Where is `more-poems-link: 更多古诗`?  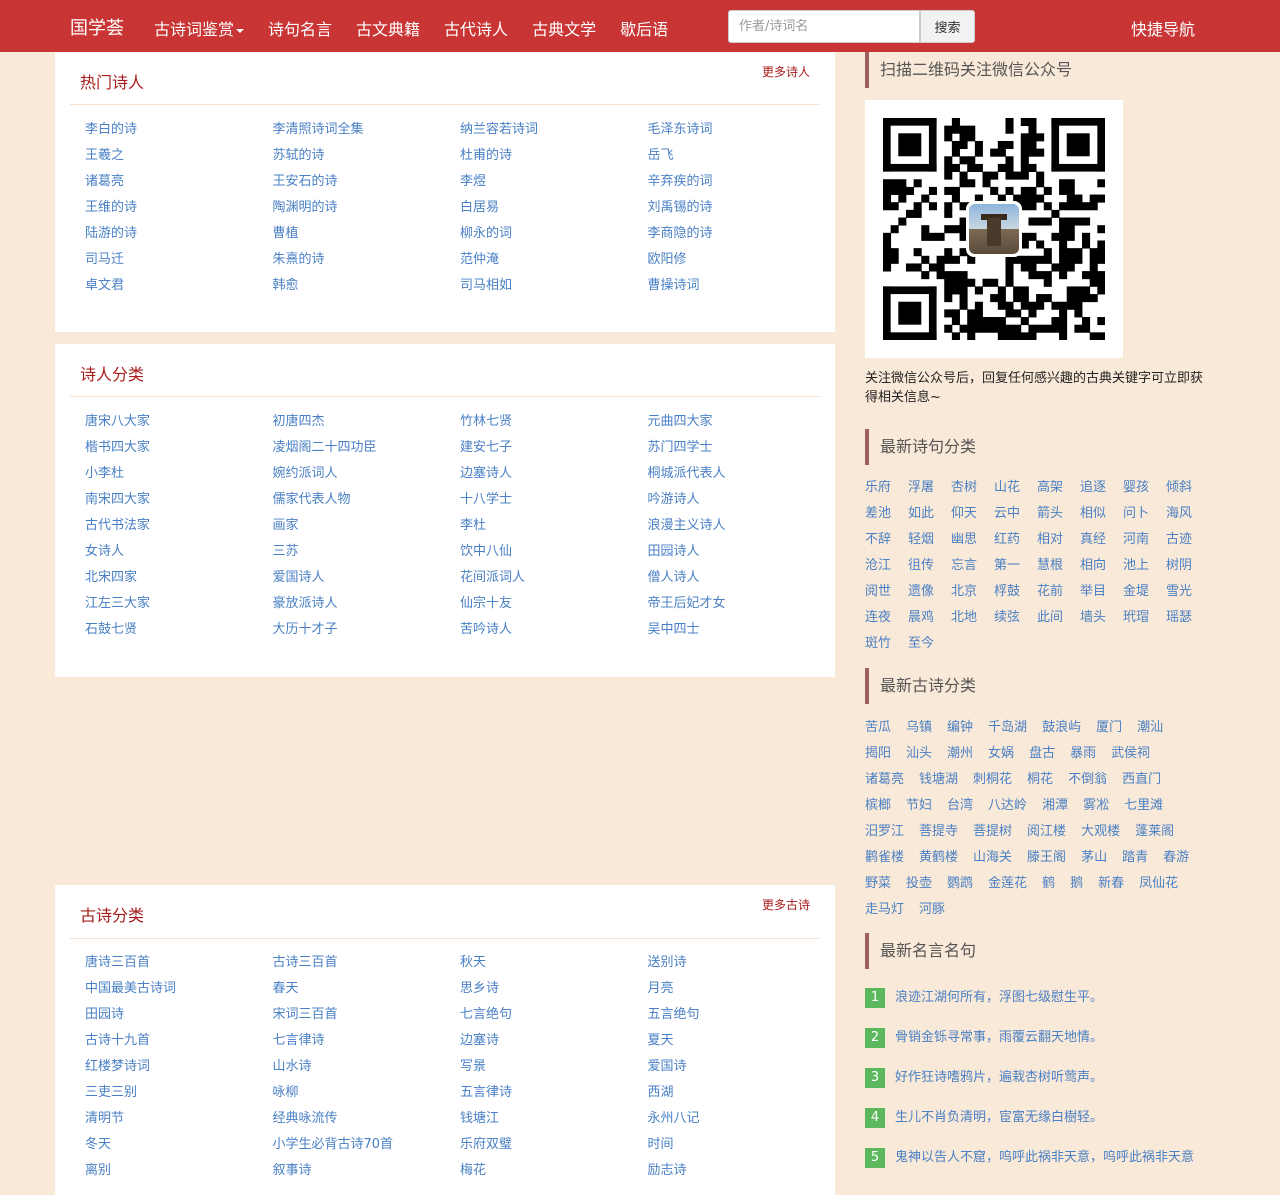
more-poems-link: 更多古诗 is located at coordinates (786, 904).